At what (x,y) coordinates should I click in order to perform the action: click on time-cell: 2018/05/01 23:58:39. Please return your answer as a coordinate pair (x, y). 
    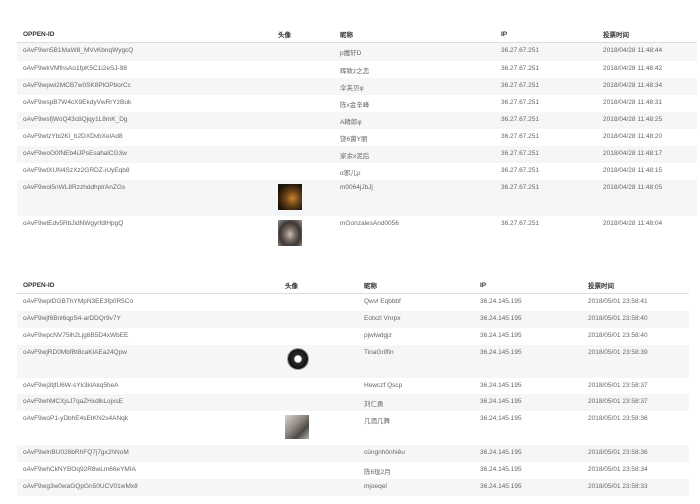
    Looking at the image, I should click on (635, 361).